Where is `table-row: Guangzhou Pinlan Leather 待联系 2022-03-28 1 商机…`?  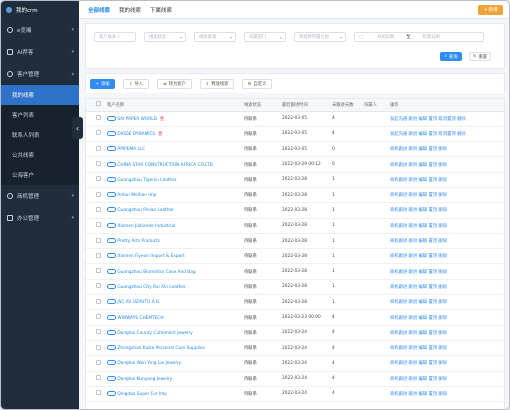 table-row: Guangzhou Pinlan Leather 待联系 2022-03-28 1 商机… is located at coordinates (295, 210).